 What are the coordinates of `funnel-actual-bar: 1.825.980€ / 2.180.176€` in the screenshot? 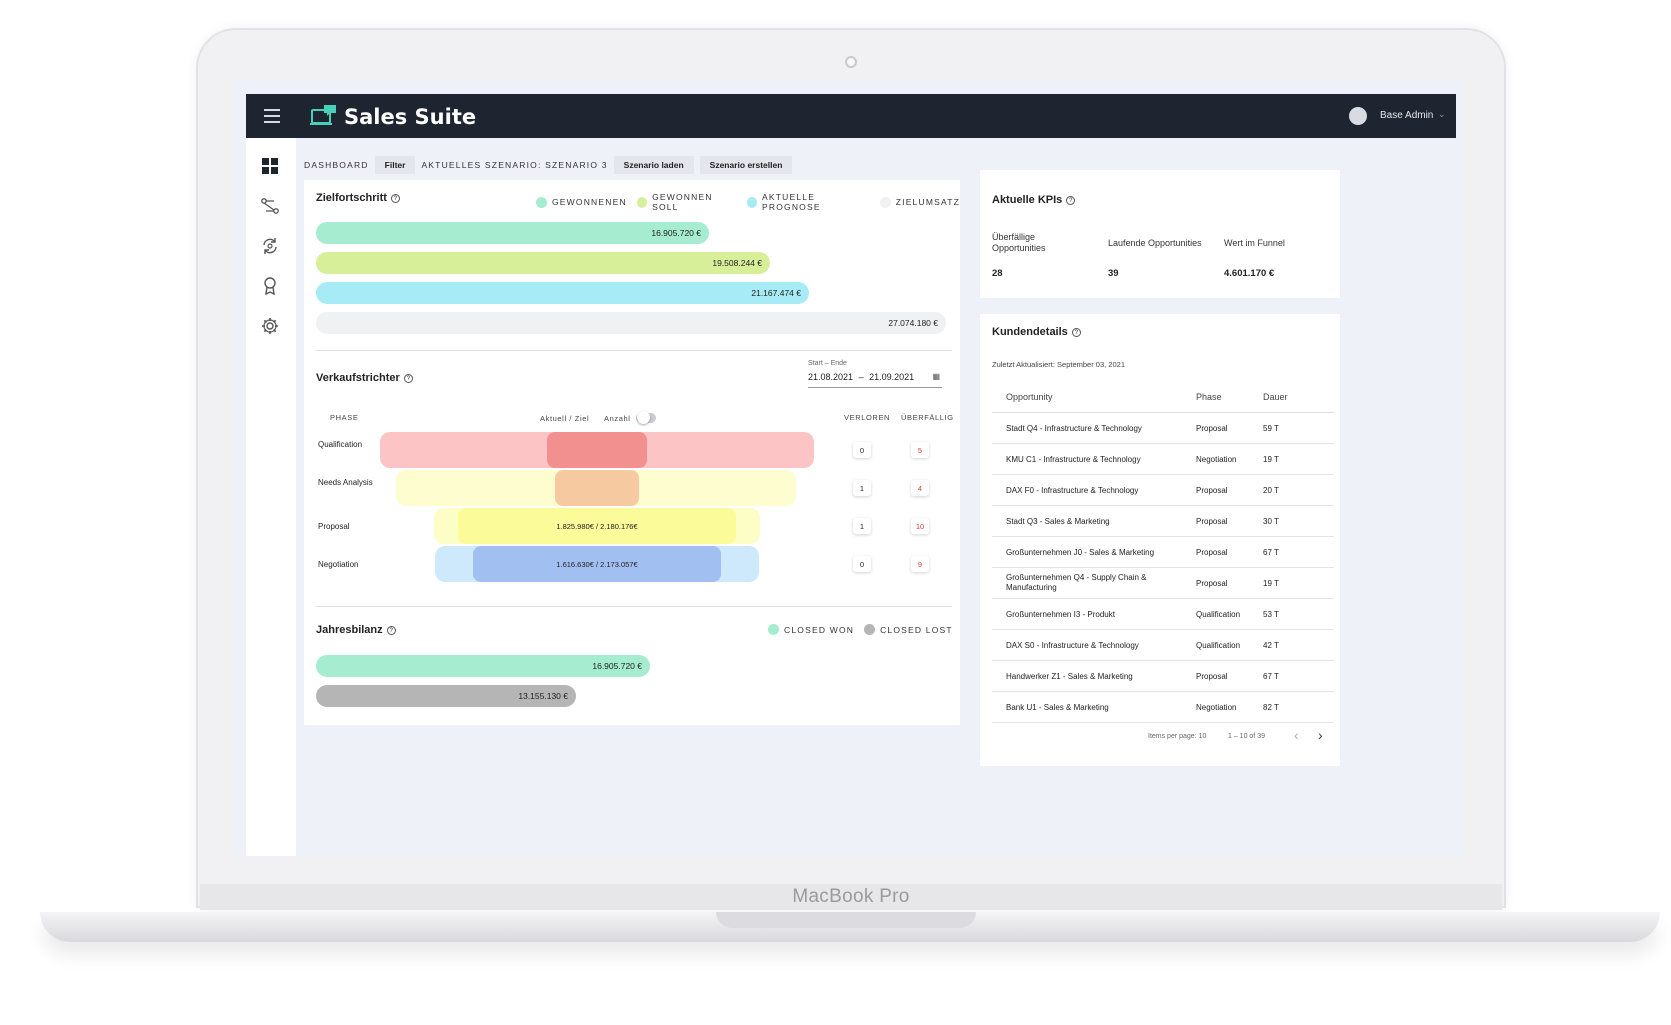 It's located at (597, 526).